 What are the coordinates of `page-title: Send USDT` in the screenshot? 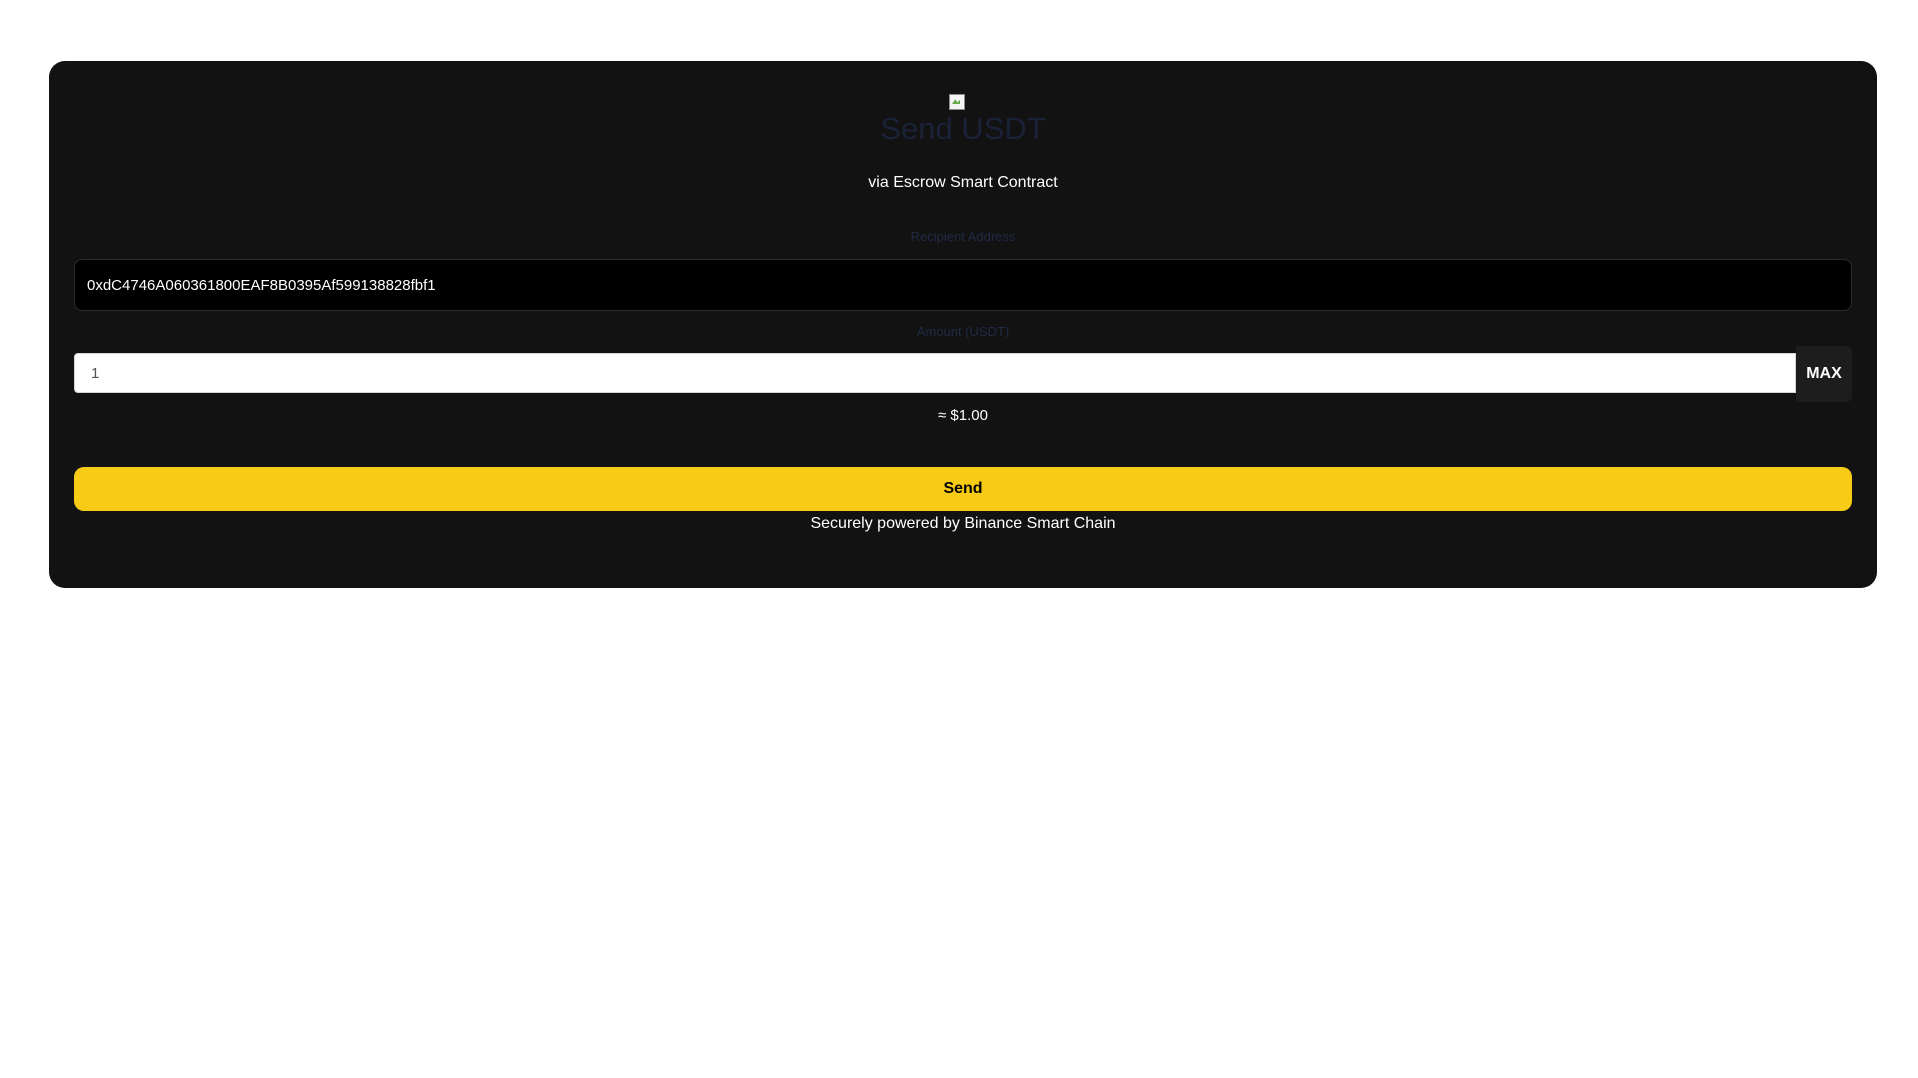 It's located at (963, 128).